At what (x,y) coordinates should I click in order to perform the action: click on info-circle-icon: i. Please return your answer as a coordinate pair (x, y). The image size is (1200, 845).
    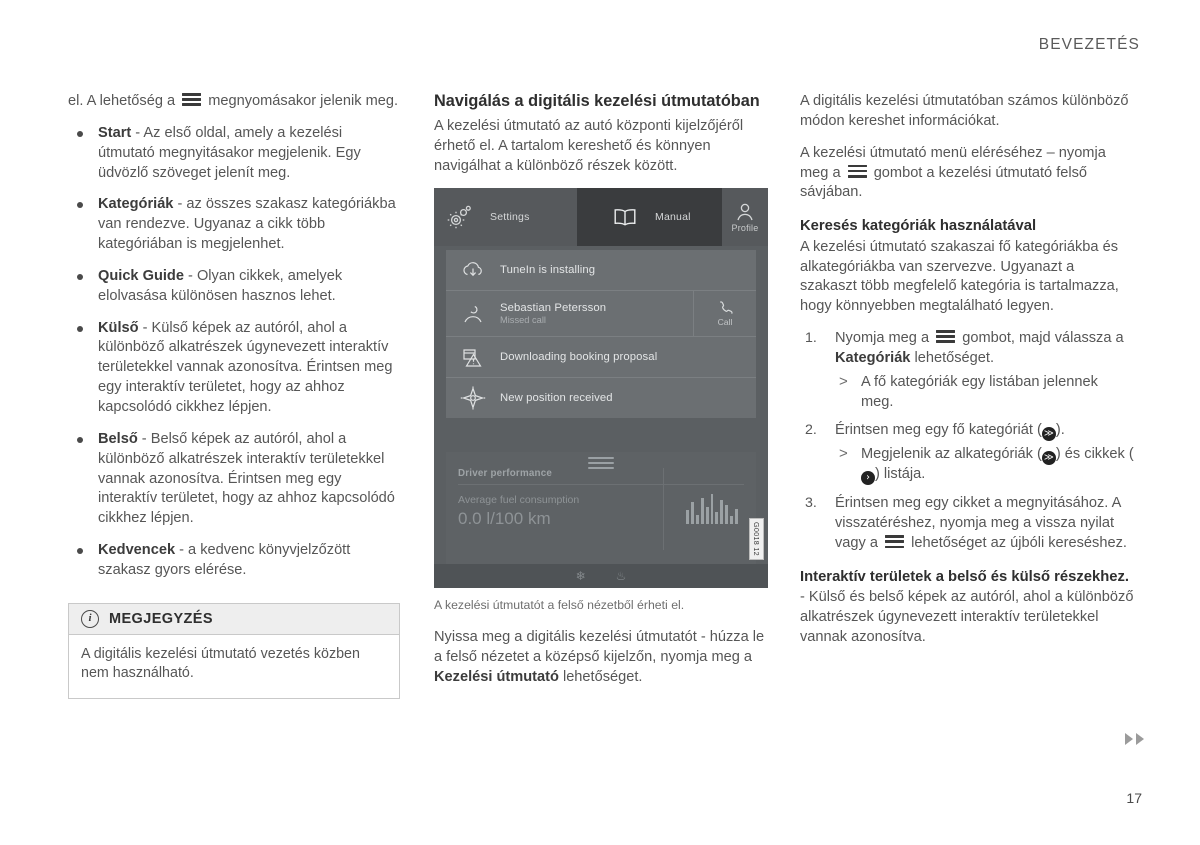
    Looking at the image, I should click on (90, 618).